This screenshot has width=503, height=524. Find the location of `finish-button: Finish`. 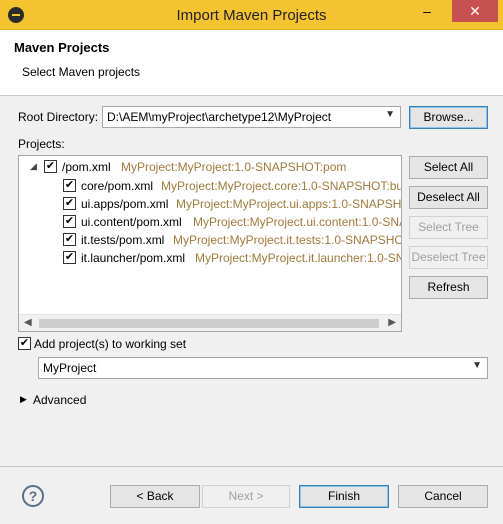

finish-button: Finish is located at coordinates (344, 496).